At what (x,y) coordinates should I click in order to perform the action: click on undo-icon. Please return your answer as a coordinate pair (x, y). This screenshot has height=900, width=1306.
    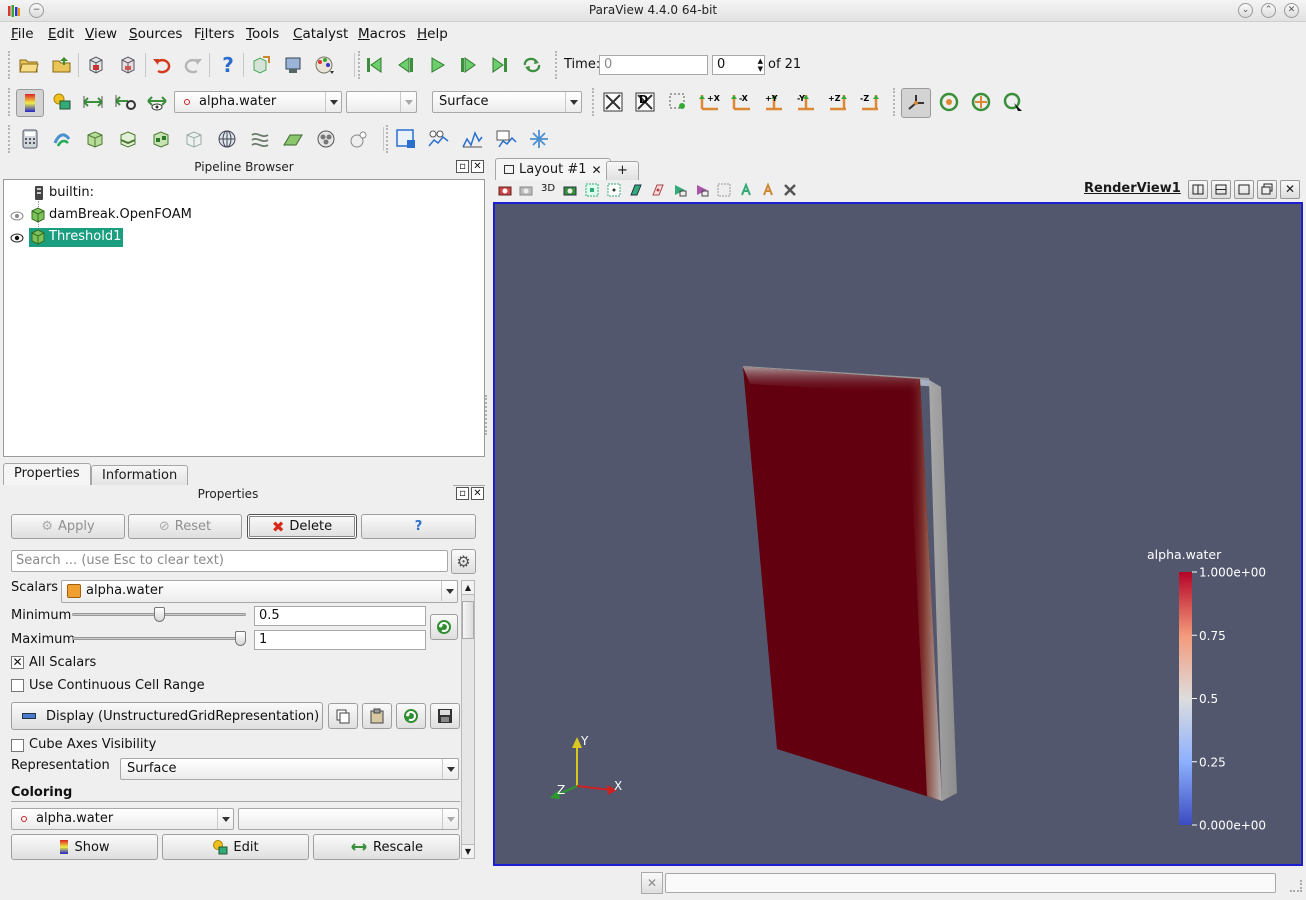
    Looking at the image, I should click on (162, 65).